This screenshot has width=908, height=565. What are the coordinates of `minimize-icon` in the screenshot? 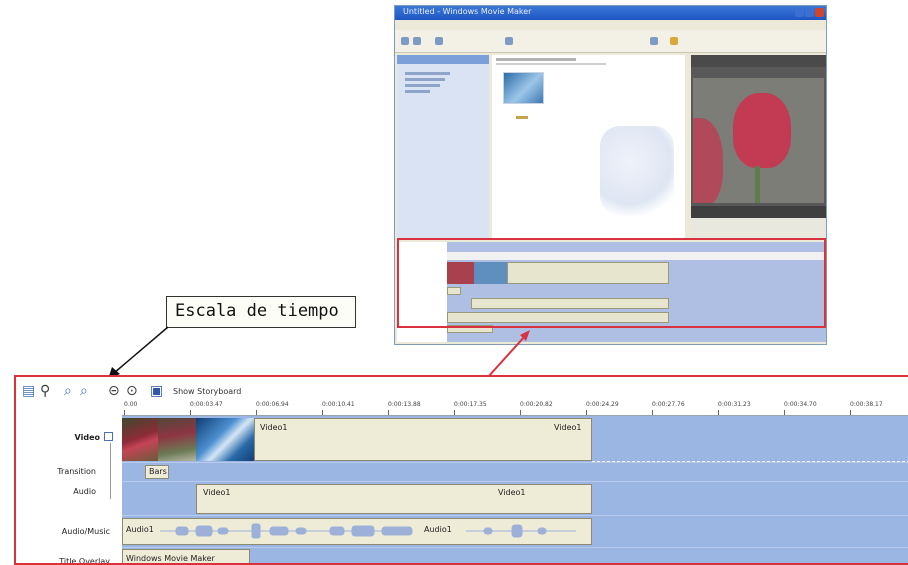 It's located at (799, 12).